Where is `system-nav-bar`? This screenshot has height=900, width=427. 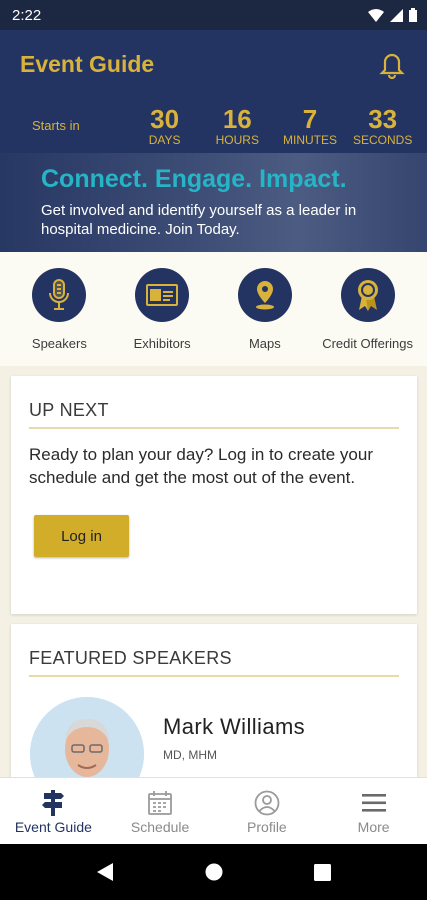 system-nav-bar is located at coordinates (213, 872).